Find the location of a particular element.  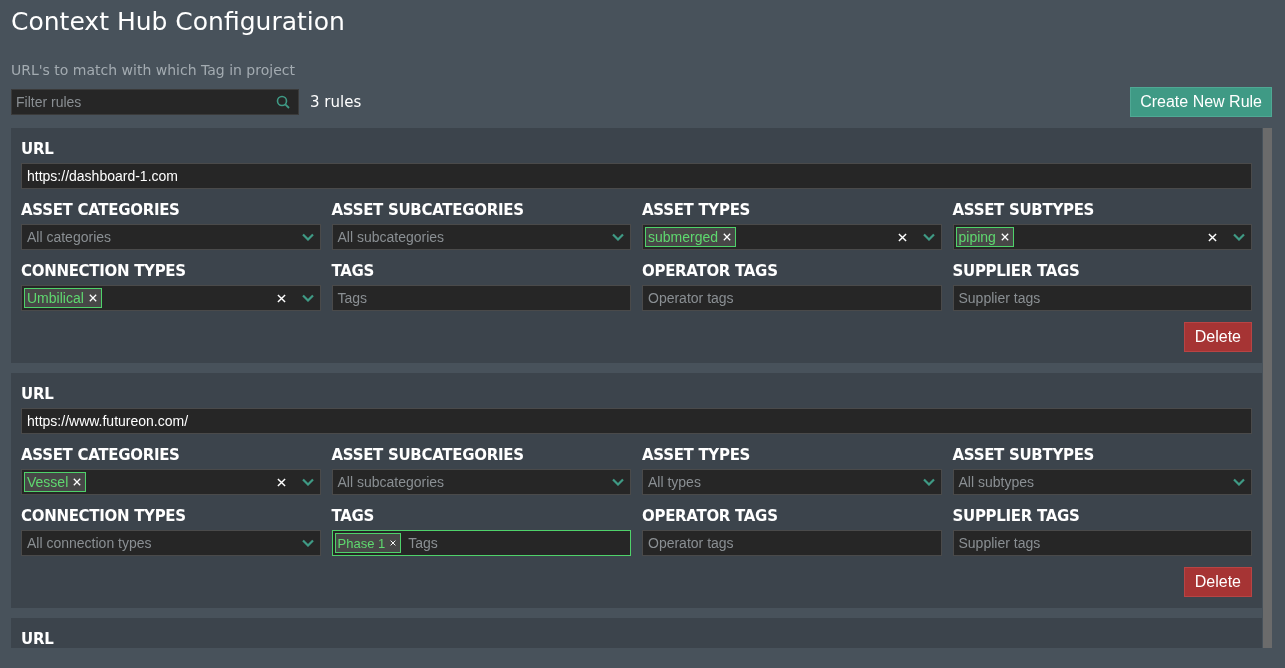

search-icon is located at coordinates (283, 102).